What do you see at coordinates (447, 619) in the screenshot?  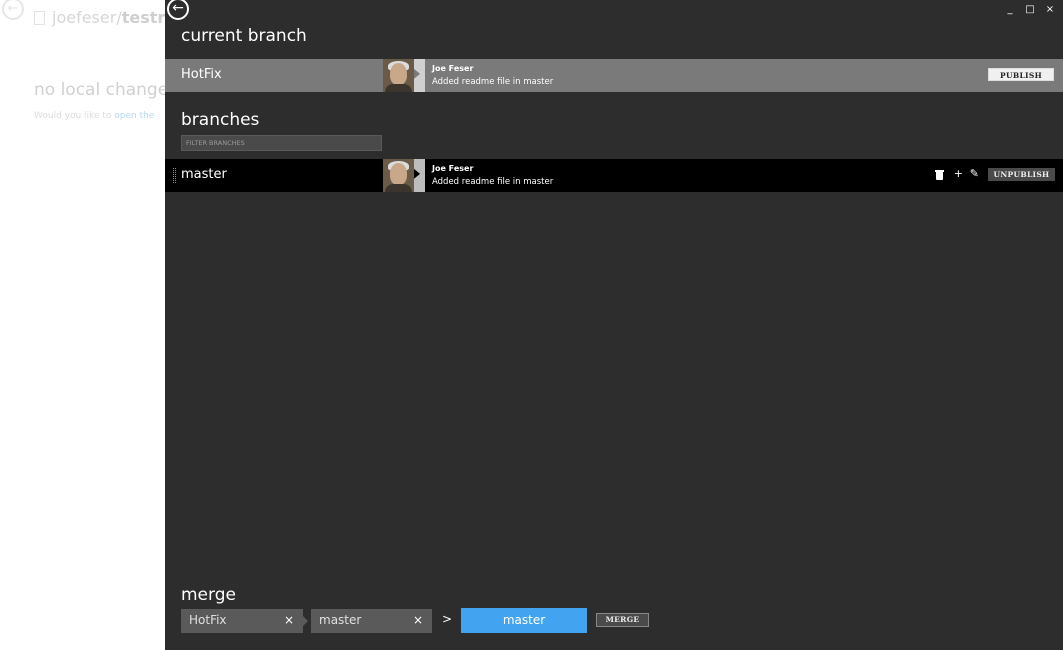 I see `merge-arrow-icon: >` at bounding box center [447, 619].